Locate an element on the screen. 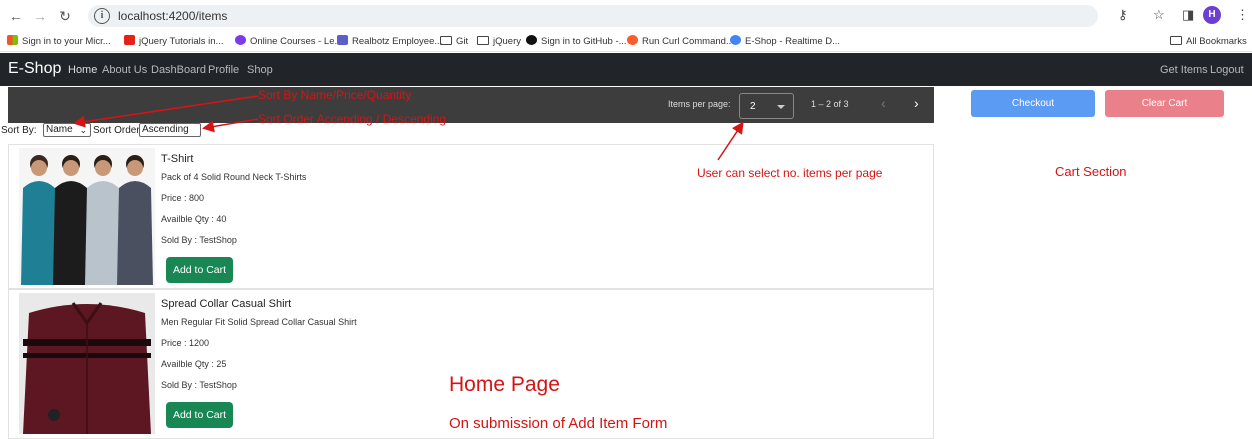 This screenshot has width=1252, height=439. arrow-sort-order-icon is located at coordinates (230, 125).